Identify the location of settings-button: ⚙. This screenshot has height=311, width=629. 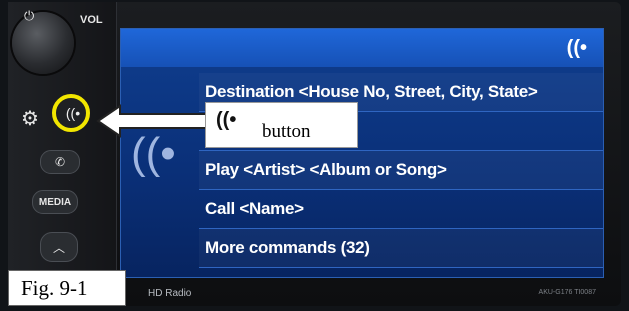
(30, 118).